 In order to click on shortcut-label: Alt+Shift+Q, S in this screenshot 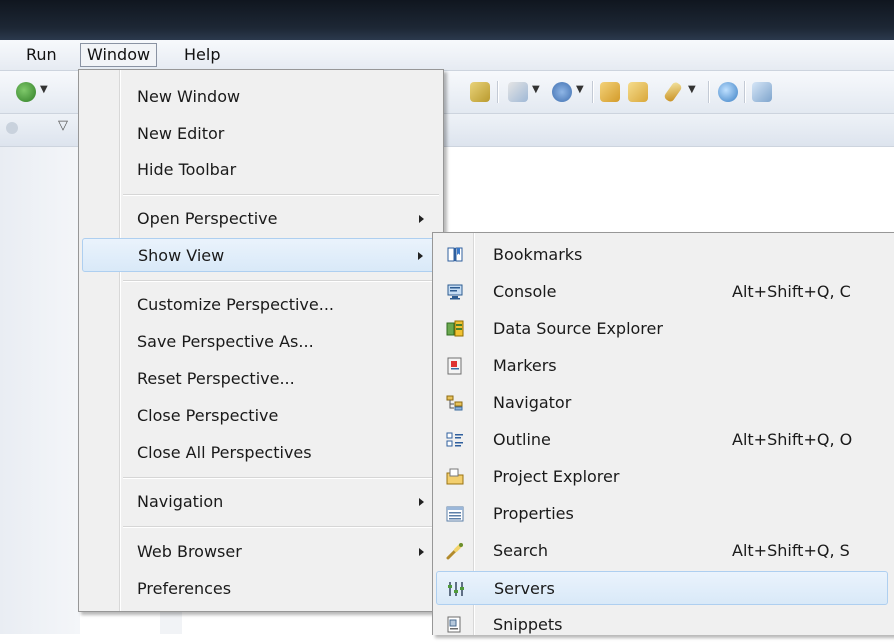, I will do `click(791, 550)`.